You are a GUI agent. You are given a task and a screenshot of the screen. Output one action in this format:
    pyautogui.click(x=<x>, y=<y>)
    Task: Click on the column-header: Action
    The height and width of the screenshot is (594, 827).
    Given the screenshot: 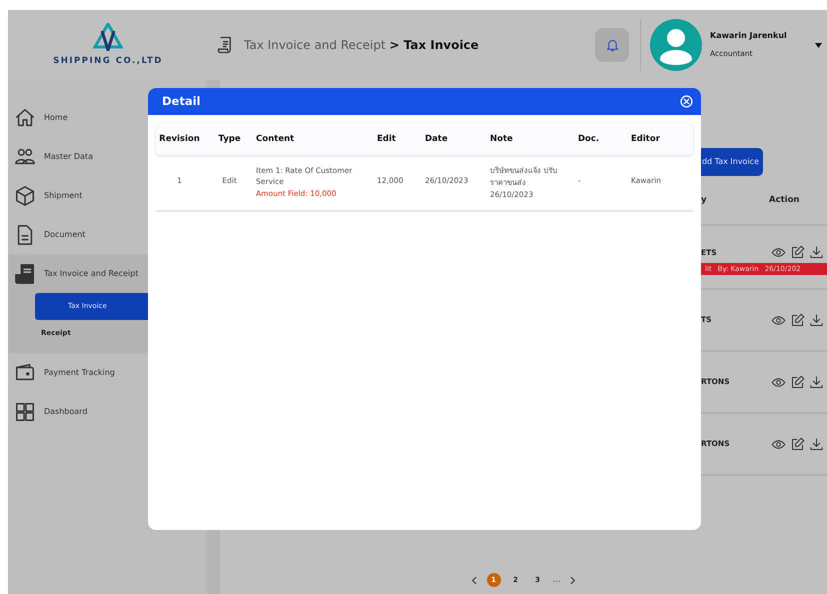 What is the action you would take?
    pyautogui.click(x=784, y=200)
    